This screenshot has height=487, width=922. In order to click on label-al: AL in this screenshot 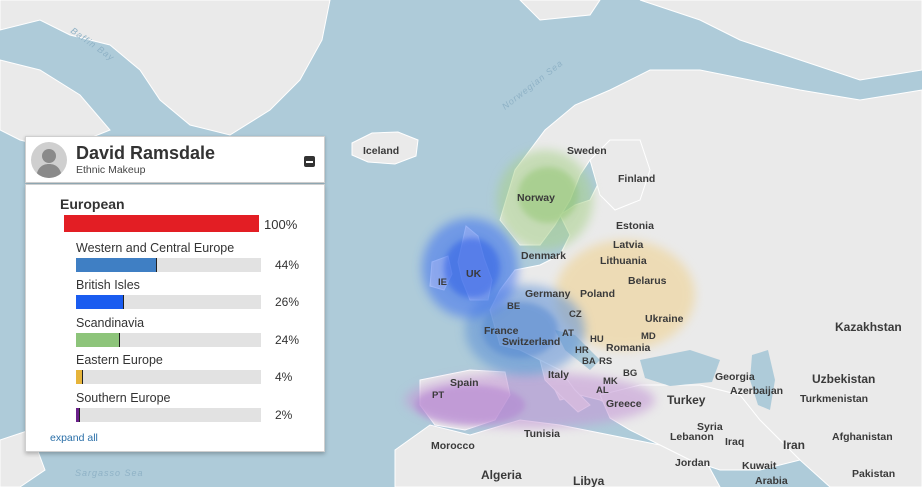, I will do `click(602, 390)`.